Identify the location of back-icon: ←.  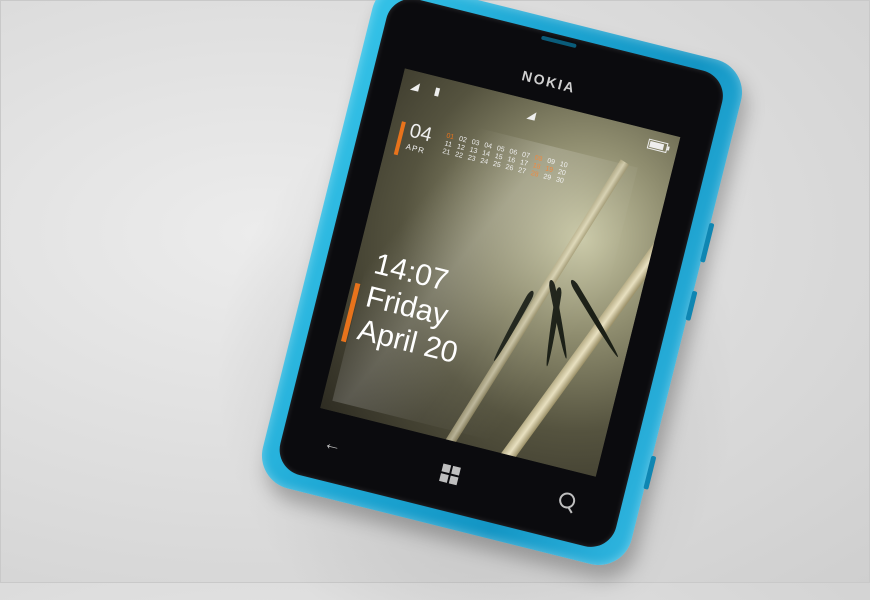
(332, 444).